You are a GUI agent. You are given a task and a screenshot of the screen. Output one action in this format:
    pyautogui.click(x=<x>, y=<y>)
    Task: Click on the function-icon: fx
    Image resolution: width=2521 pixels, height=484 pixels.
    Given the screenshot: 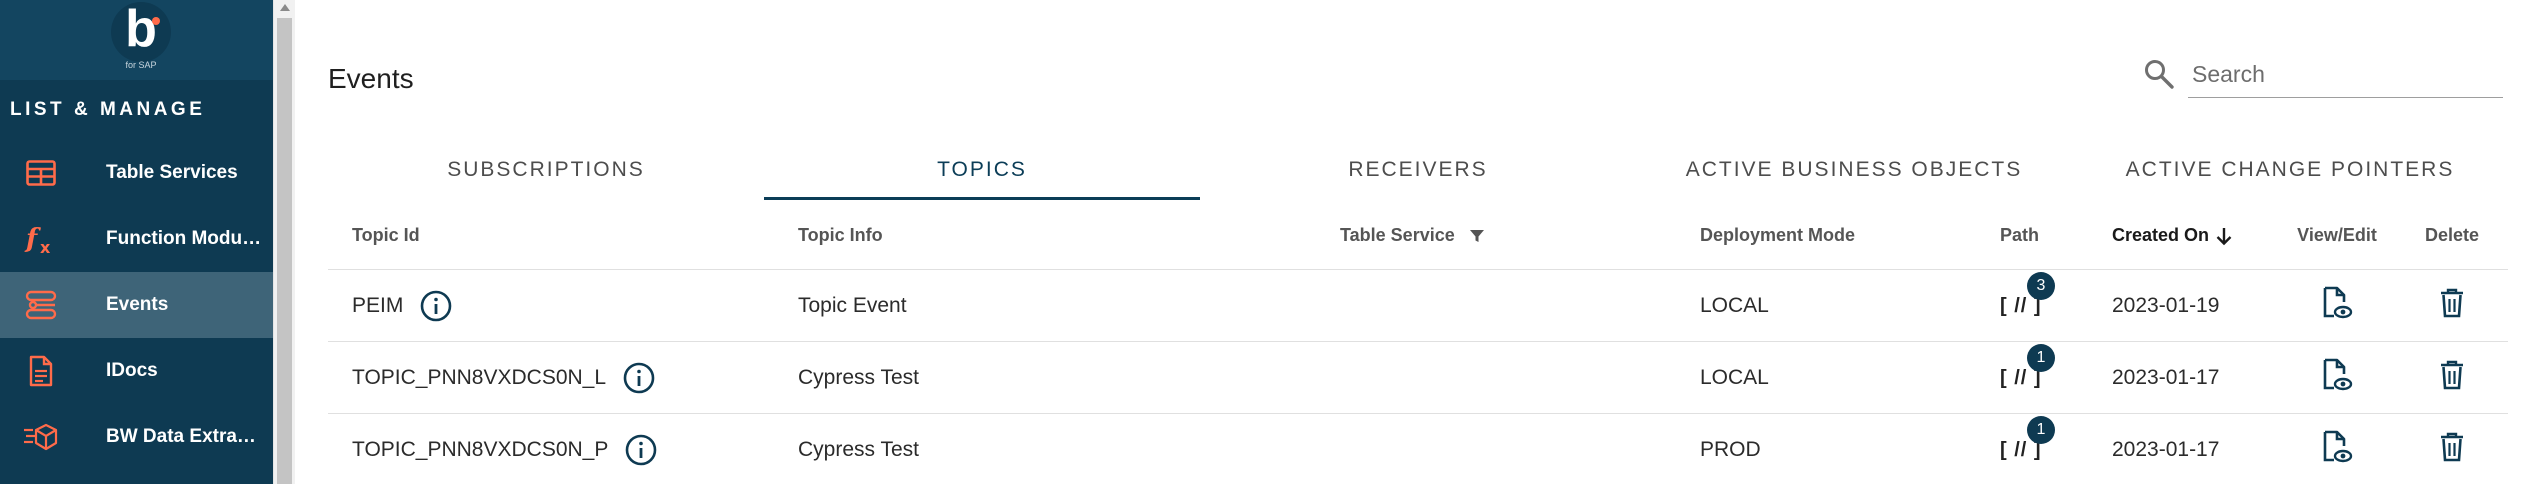 What is the action you would take?
    pyautogui.click(x=41, y=239)
    